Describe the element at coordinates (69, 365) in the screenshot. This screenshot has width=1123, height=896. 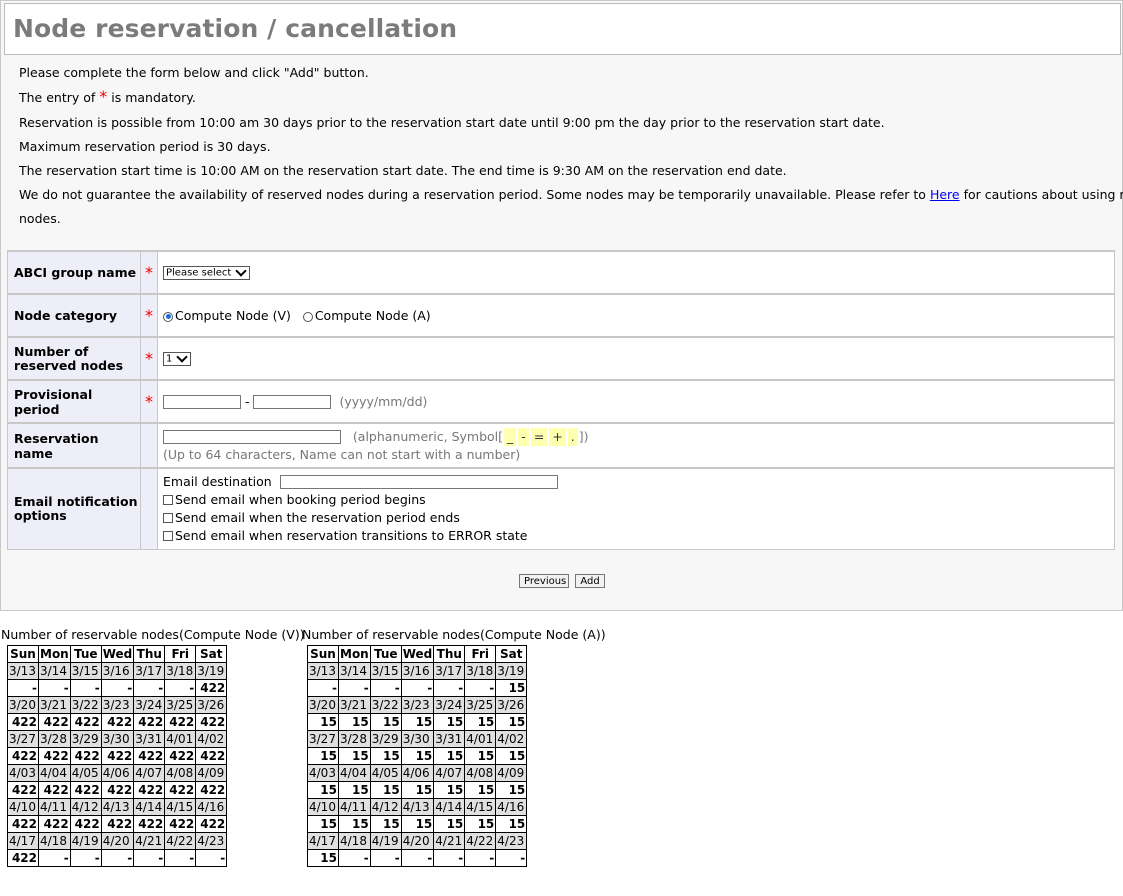
I see `nodes-label-line: reserved nodes` at that location.